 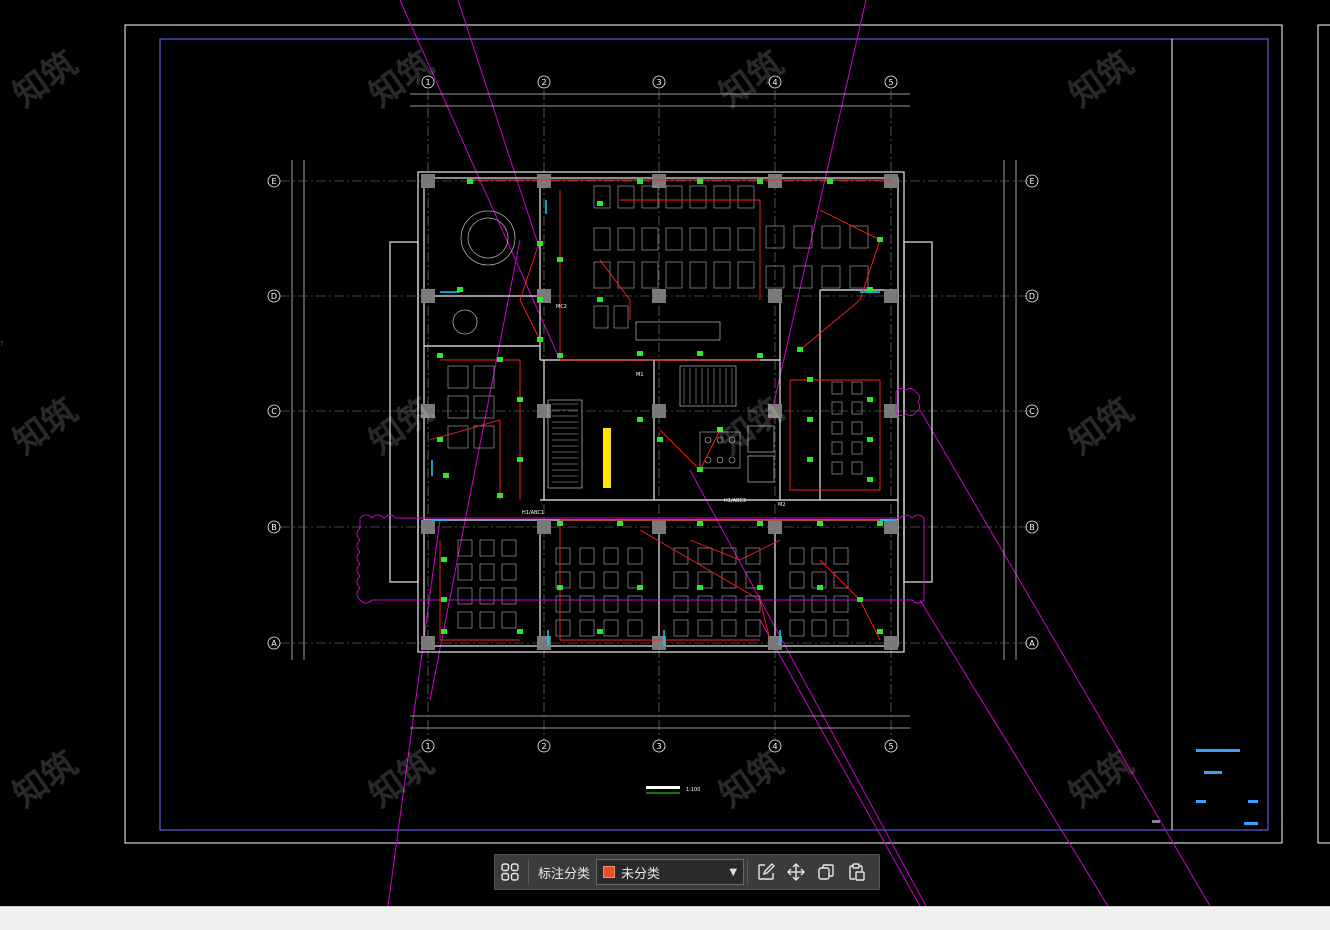 I want to click on title-block-text, so click(x=1205, y=787).